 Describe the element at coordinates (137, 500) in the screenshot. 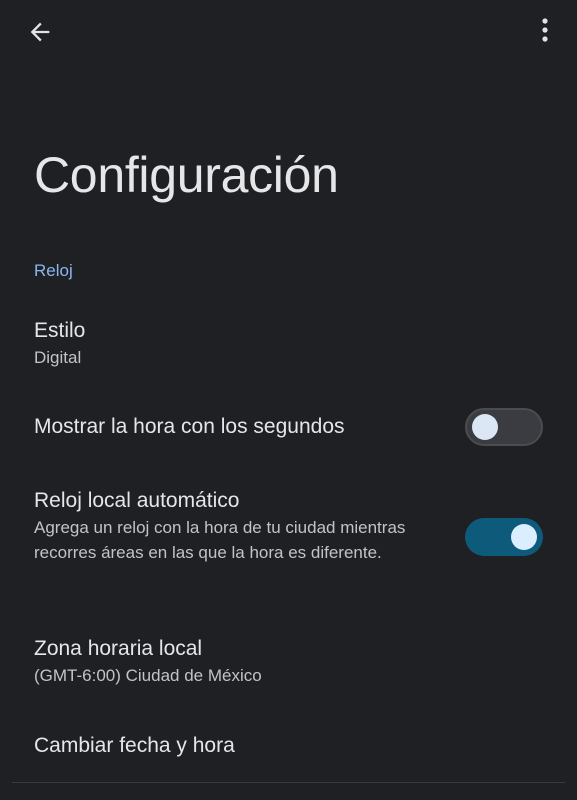

I see `setting-auto-home-clock-title: Reloj local automático` at that location.